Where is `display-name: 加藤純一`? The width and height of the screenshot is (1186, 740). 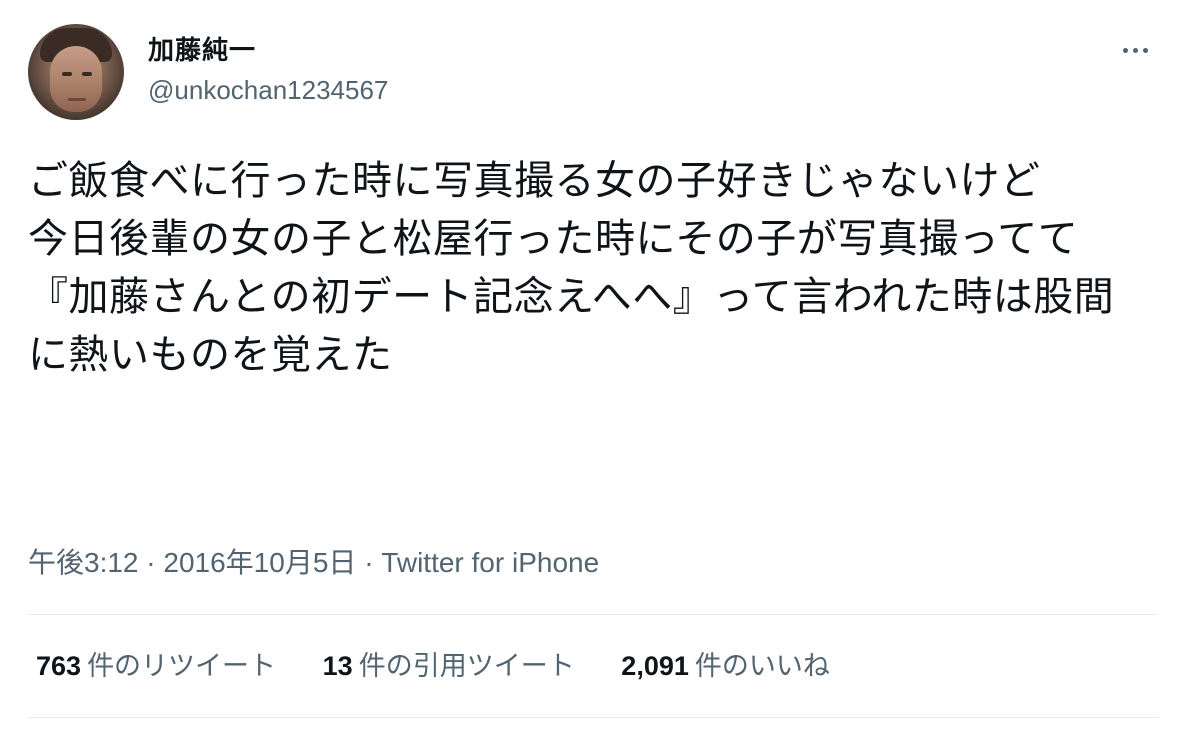 display-name: 加藤純一 is located at coordinates (268, 51).